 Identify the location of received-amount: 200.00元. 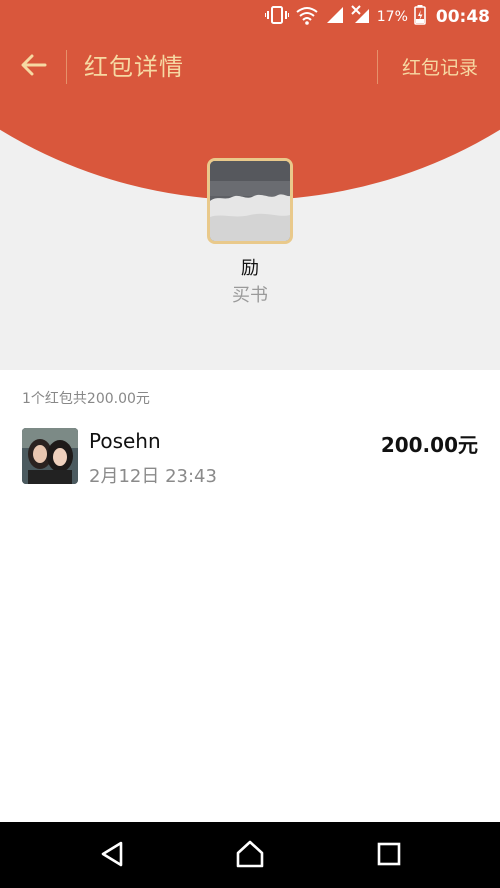
(429, 445).